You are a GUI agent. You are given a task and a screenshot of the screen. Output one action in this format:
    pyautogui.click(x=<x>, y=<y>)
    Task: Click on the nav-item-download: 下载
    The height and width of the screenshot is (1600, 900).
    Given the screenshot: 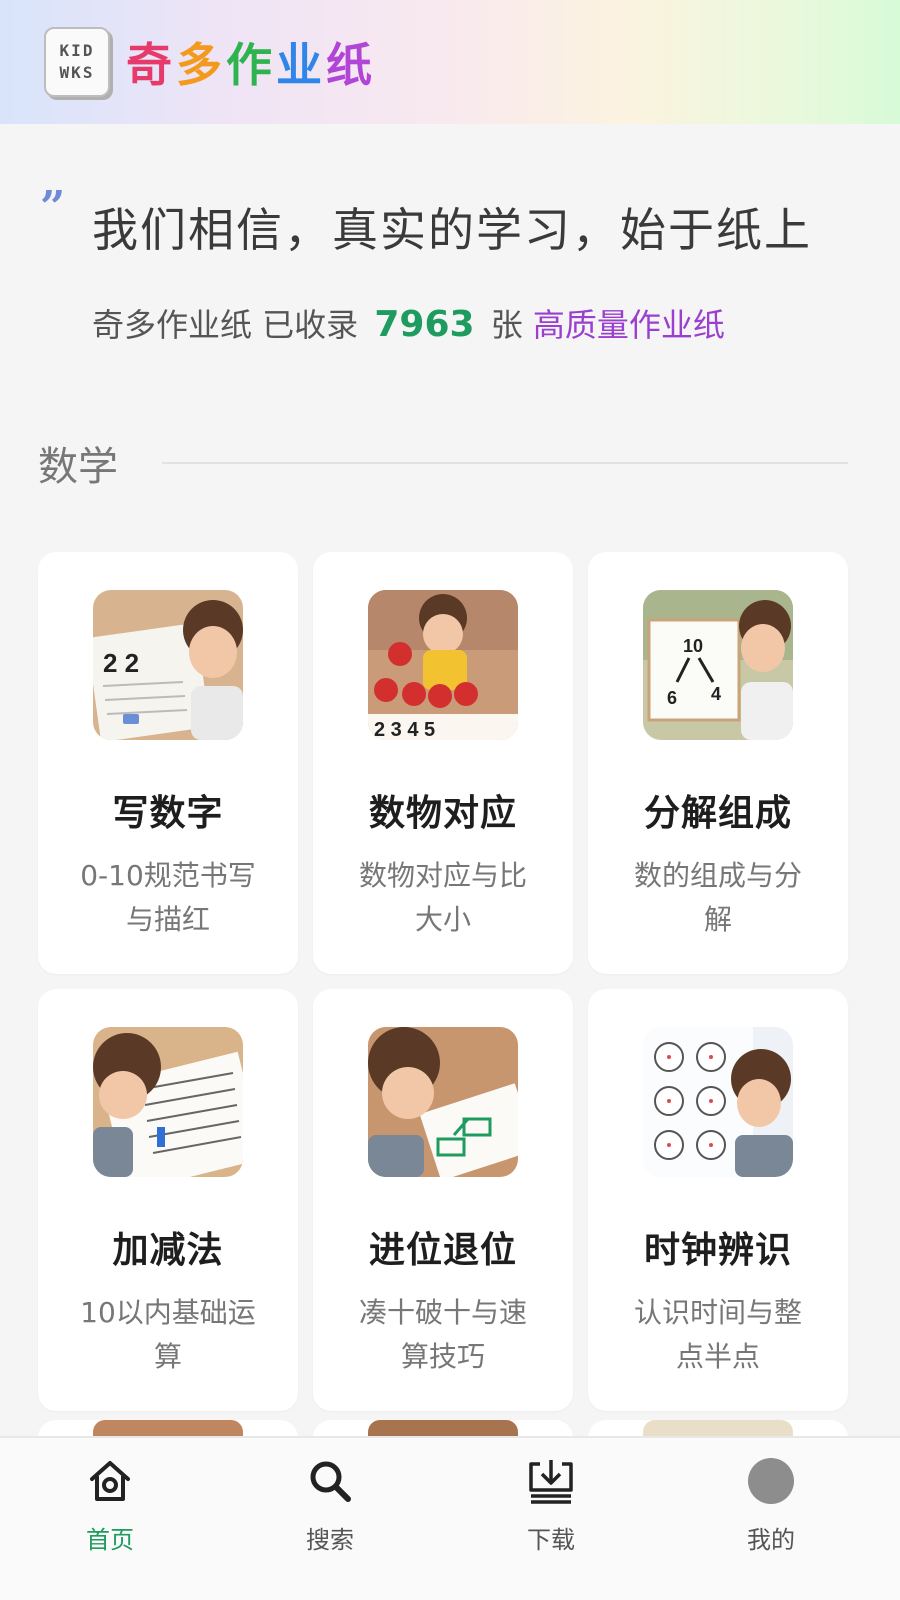 What is the action you would take?
    pyautogui.click(x=551, y=1519)
    